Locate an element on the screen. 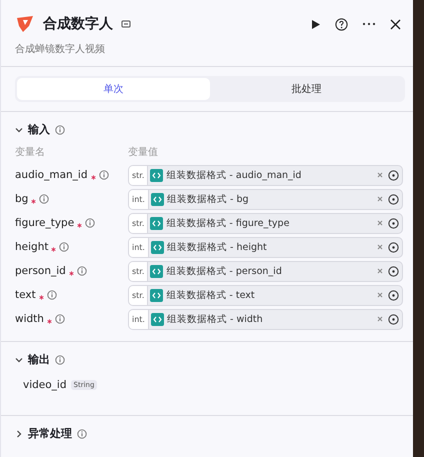 This screenshot has width=424, height=457. variable-value-field: str. 组装数据格式 - text is located at coordinates (265, 295).